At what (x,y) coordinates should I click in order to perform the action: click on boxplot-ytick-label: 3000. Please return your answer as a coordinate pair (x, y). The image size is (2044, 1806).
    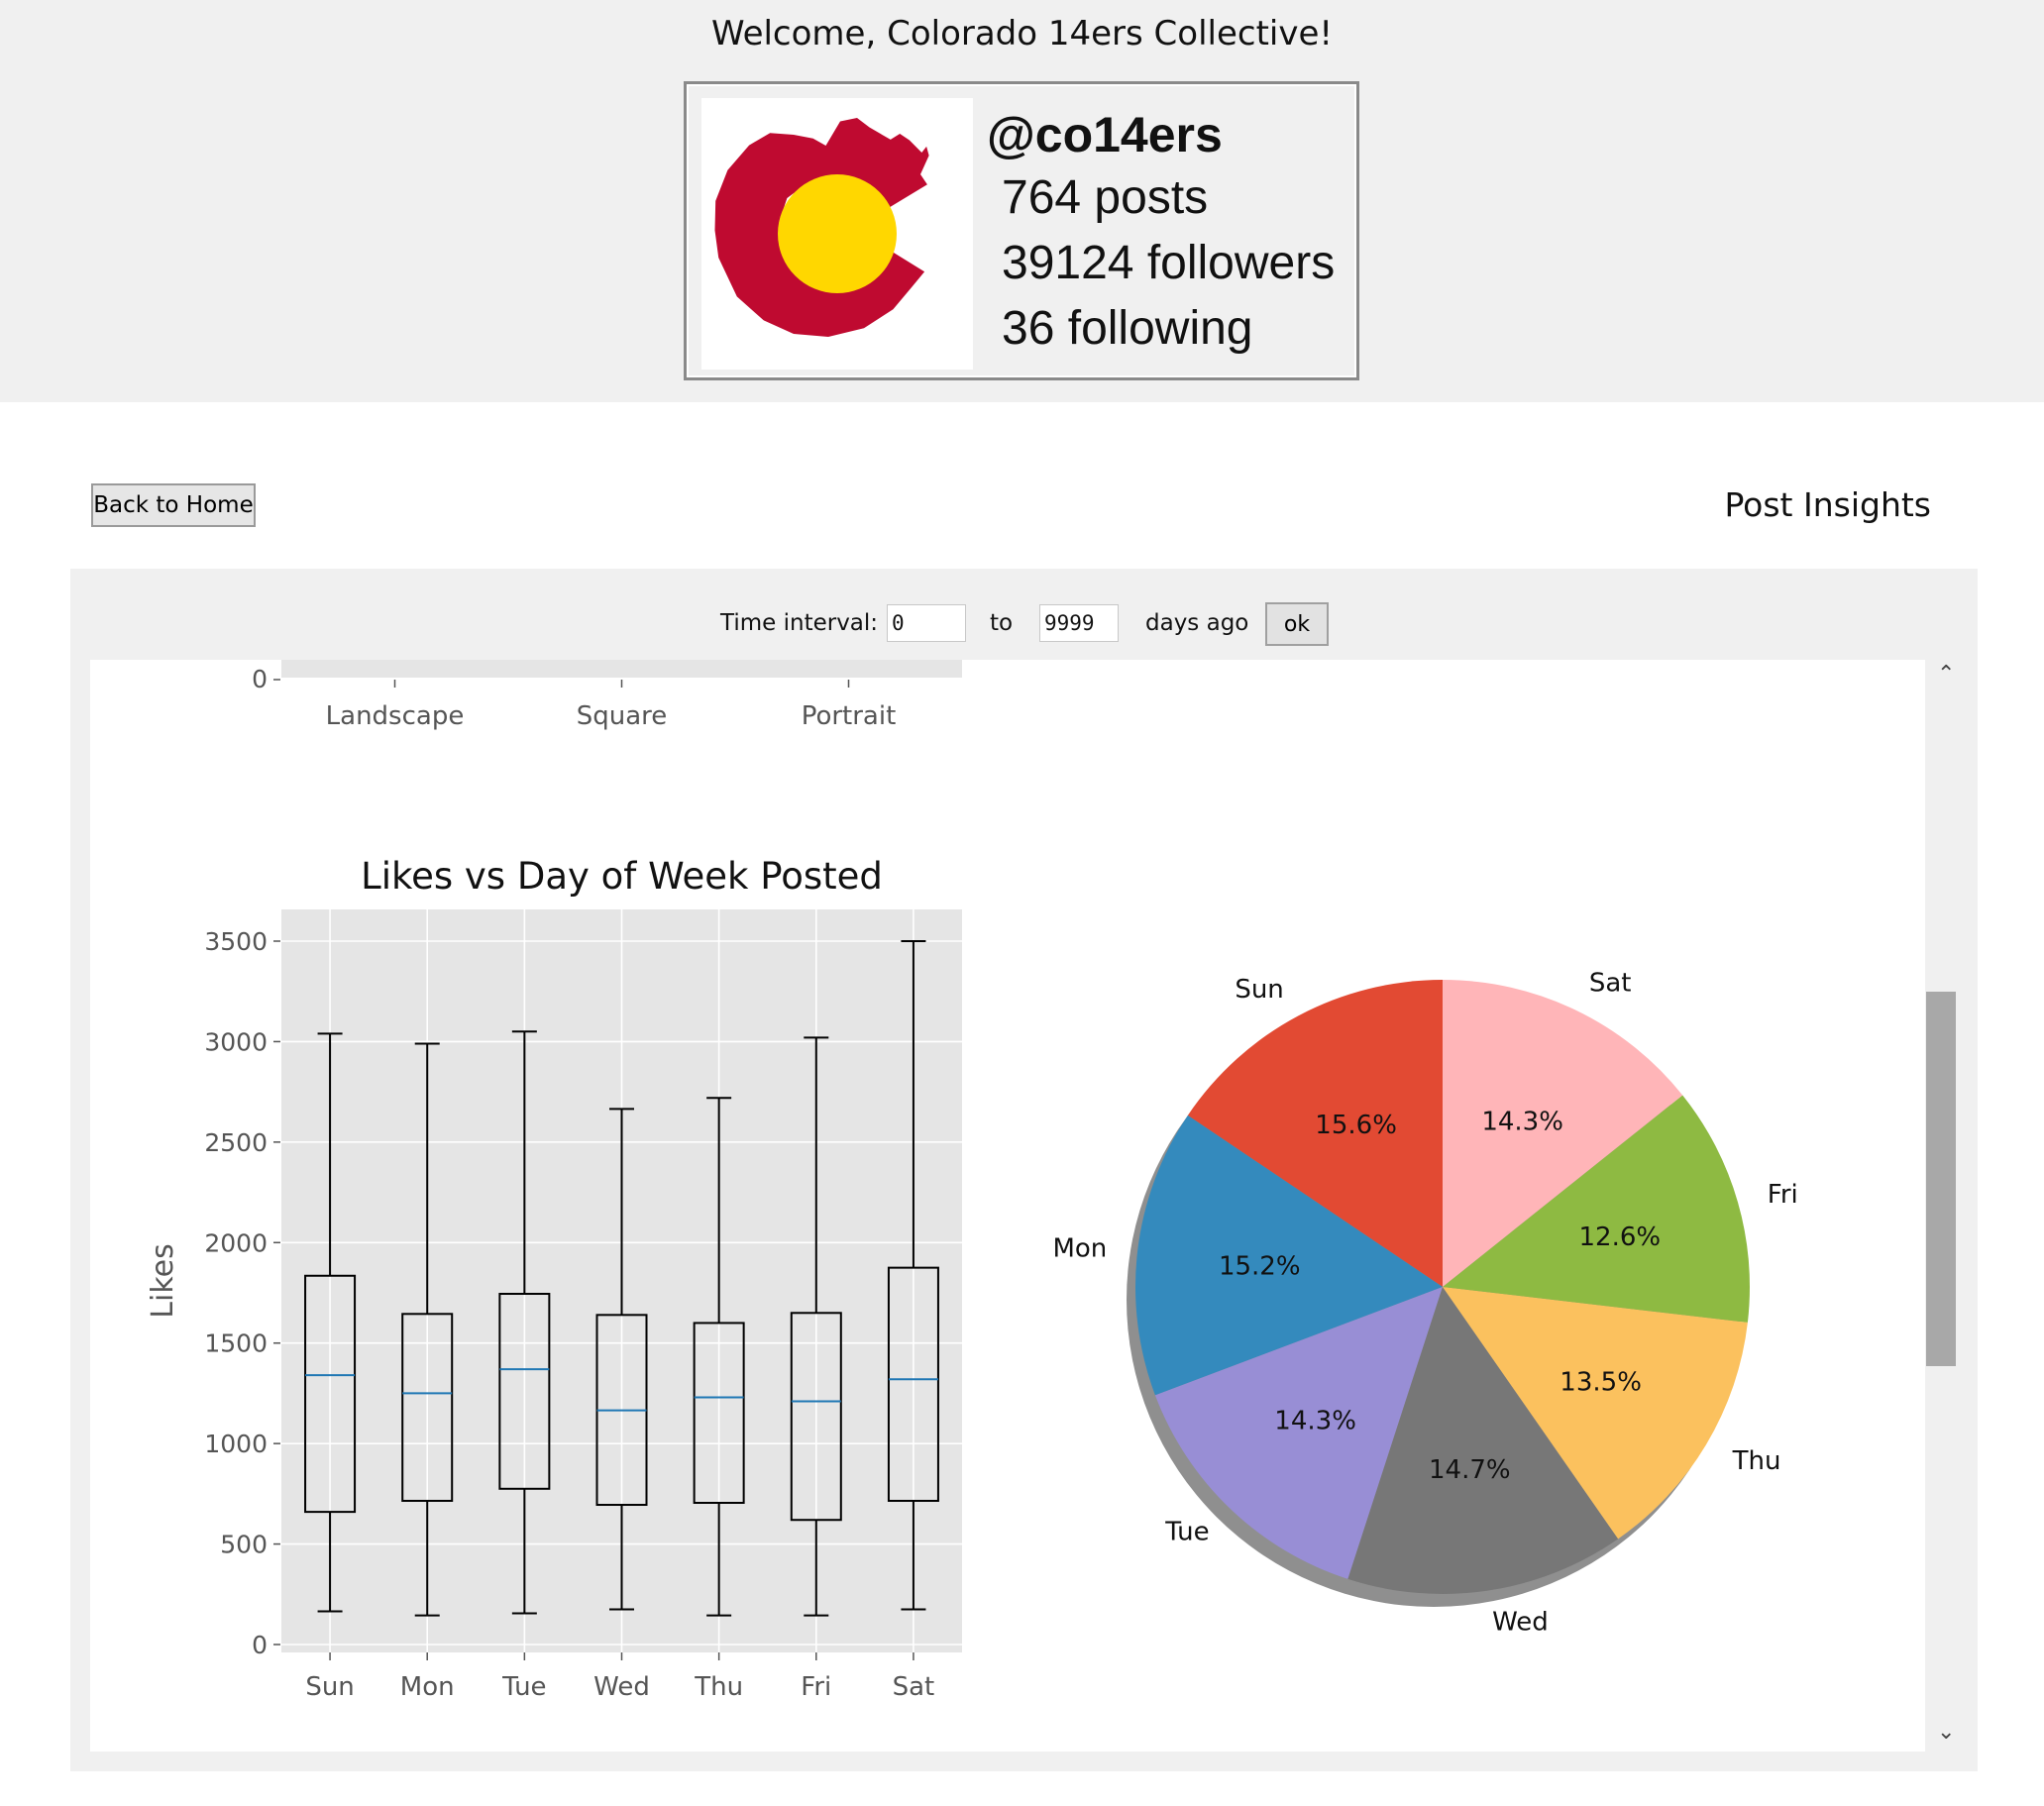
    Looking at the image, I should click on (236, 1042).